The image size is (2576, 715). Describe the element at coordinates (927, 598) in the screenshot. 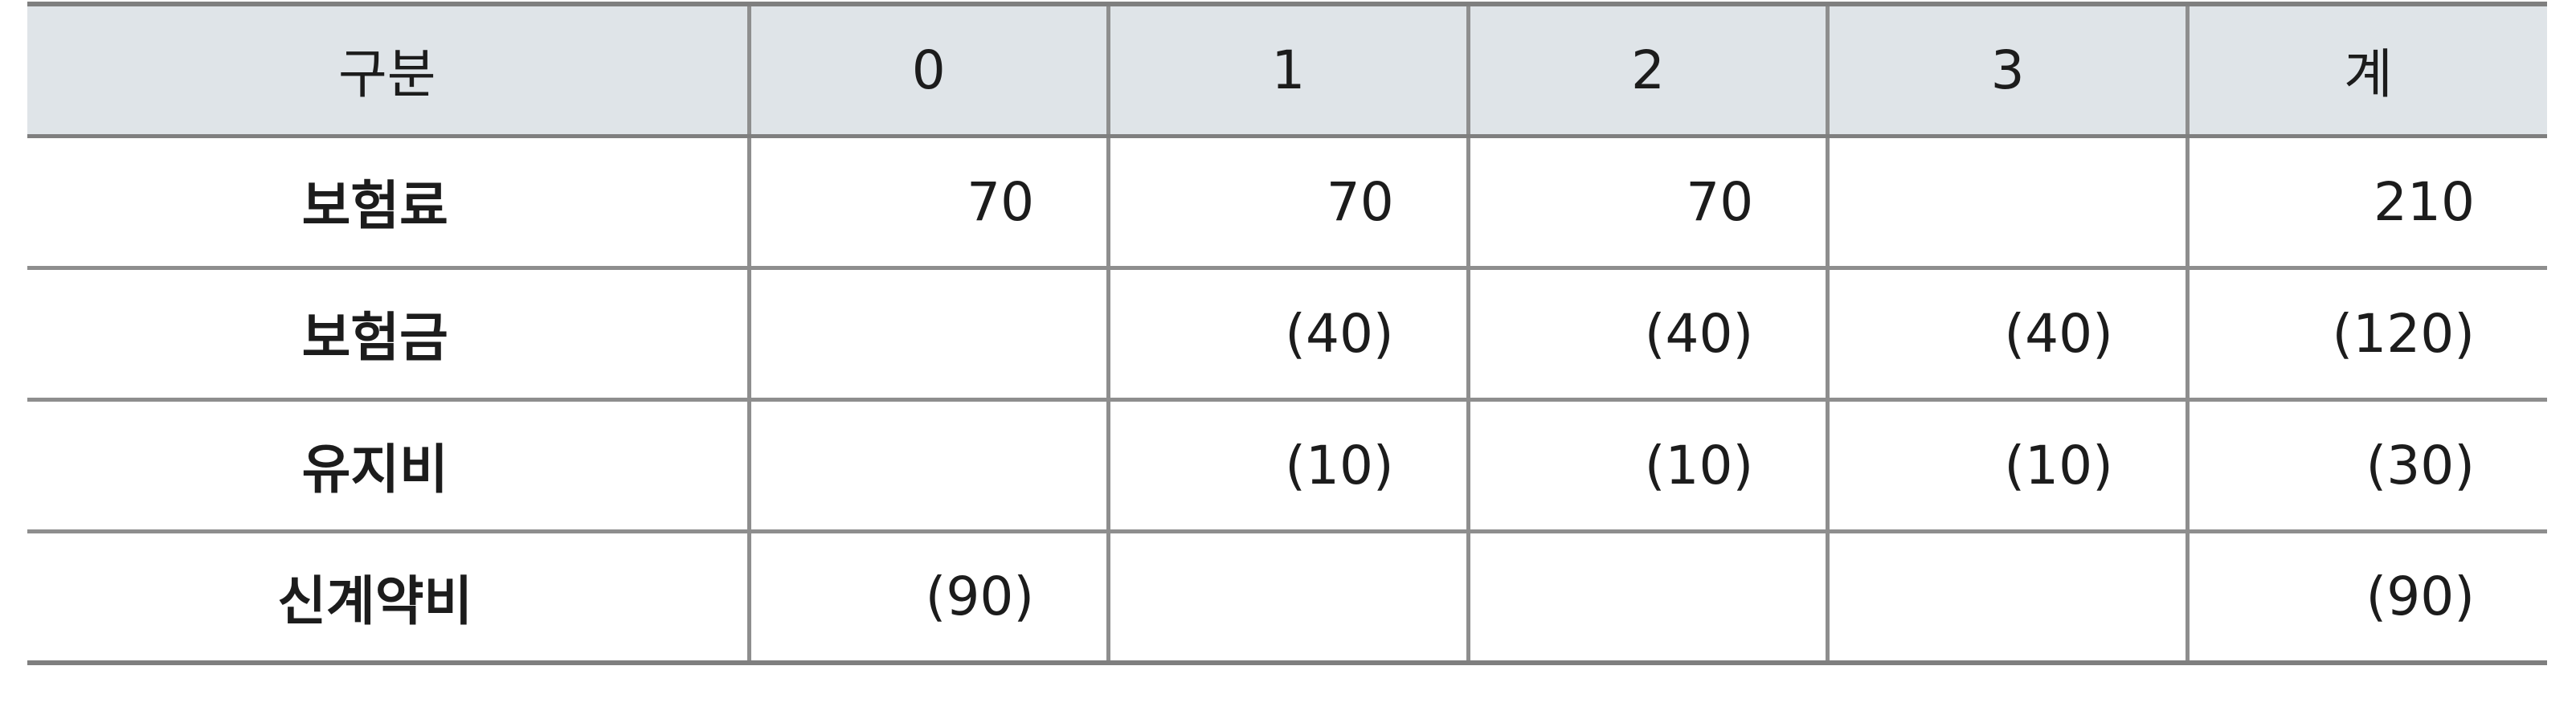

I see `table-cell: (90)` at that location.